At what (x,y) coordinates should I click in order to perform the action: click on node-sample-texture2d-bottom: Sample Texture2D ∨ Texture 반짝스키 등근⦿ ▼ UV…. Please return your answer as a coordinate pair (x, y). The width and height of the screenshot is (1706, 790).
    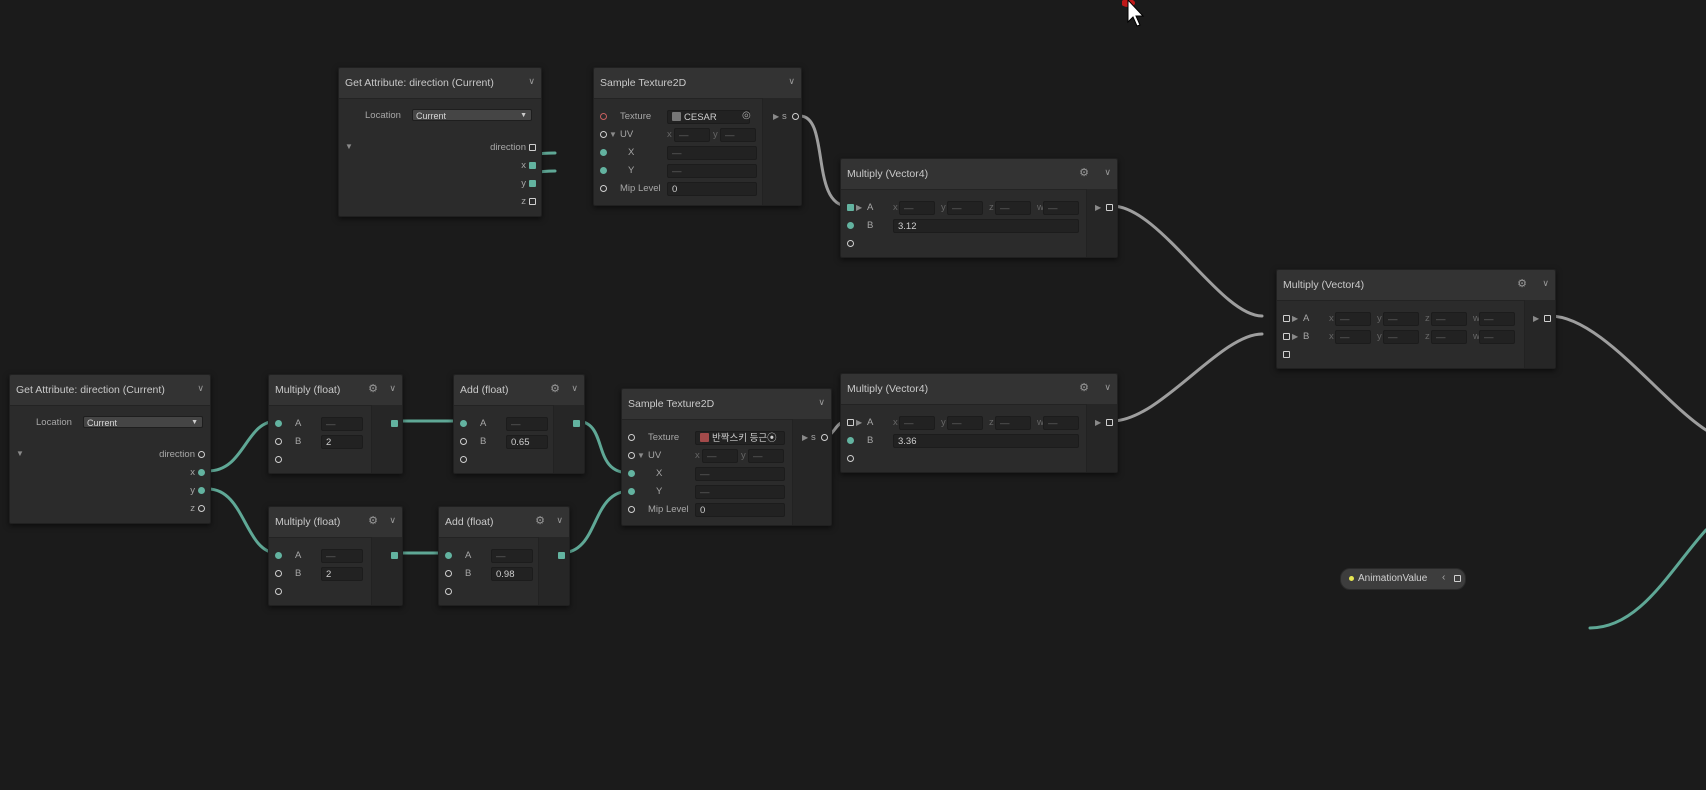
    Looking at the image, I should click on (726, 457).